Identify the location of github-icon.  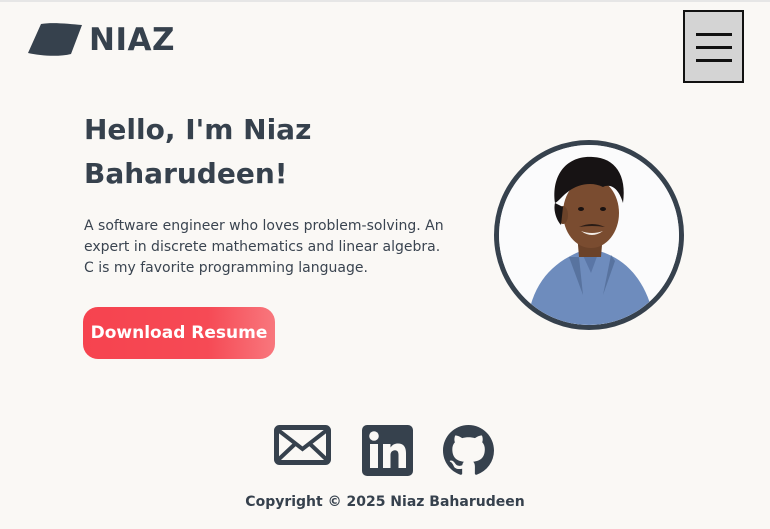
(468, 450).